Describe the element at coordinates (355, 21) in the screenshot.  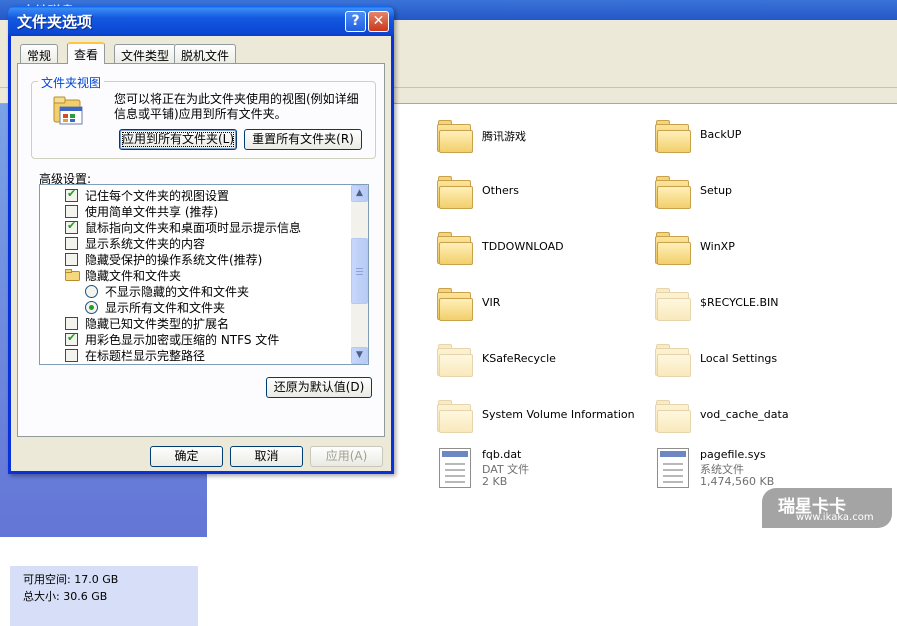
I see `help-button: ?` at that location.